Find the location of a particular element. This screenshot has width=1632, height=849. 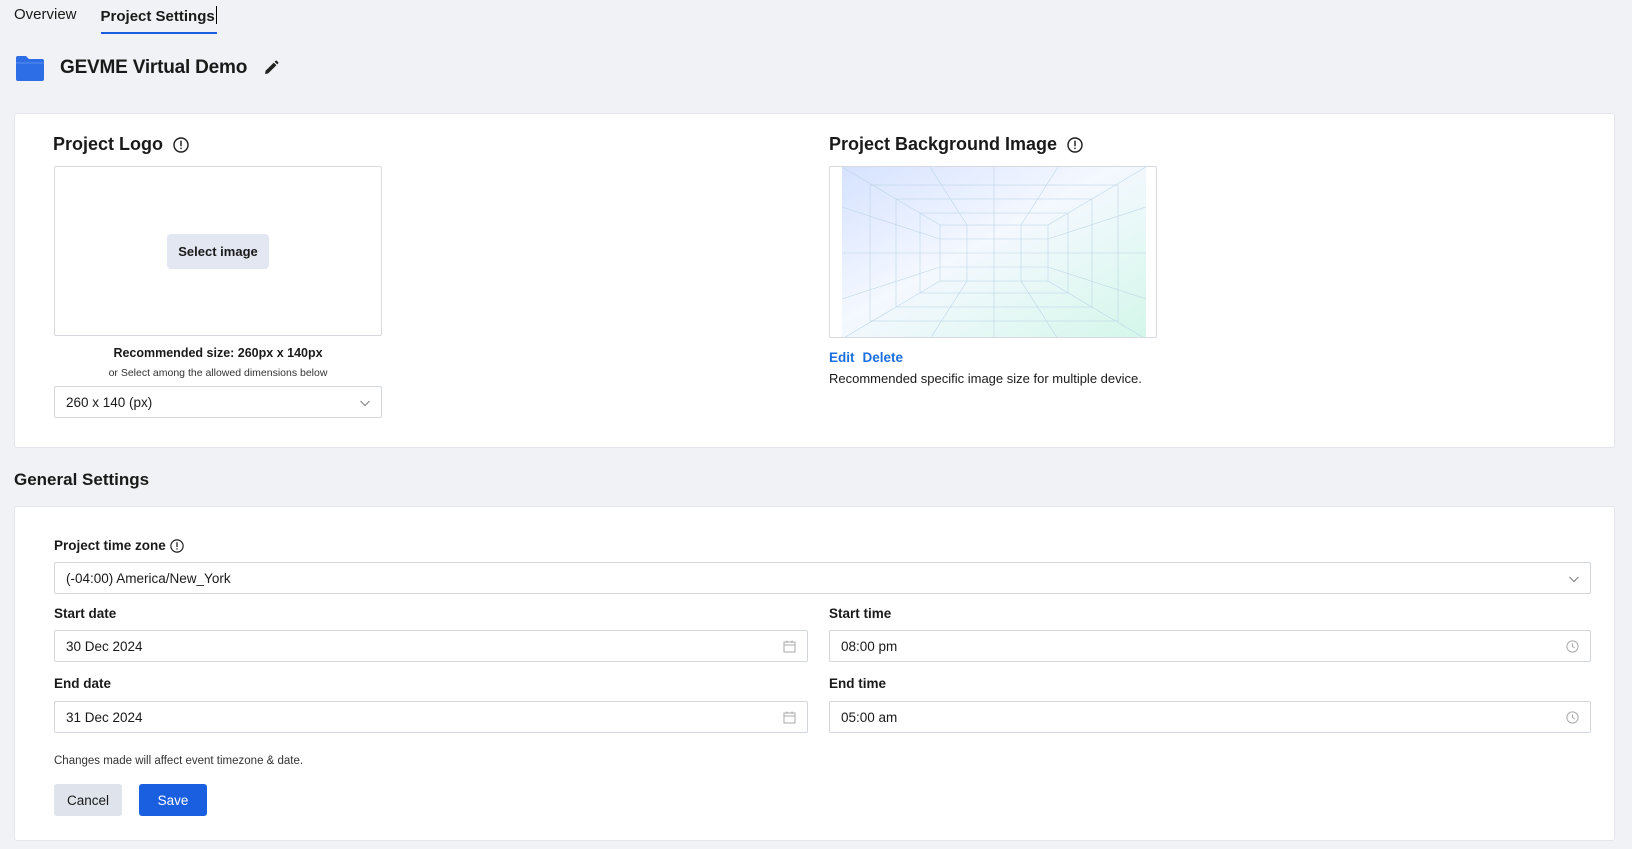

background-image-preview is located at coordinates (993, 252).